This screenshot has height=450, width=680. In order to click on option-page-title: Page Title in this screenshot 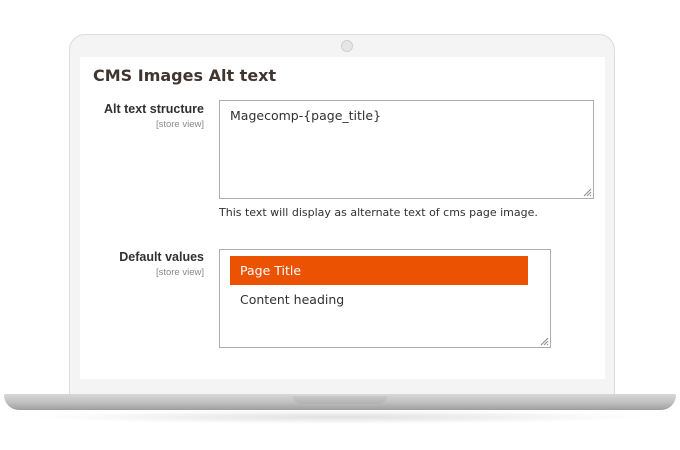, I will do `click(379, 270)`.